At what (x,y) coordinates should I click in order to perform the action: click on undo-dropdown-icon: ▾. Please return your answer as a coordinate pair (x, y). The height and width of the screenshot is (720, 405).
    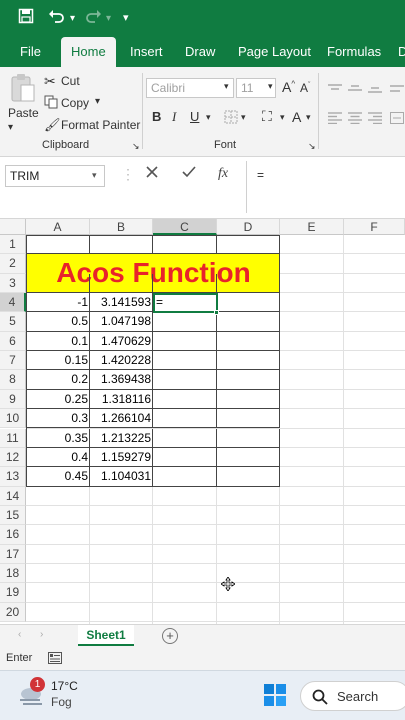
    Looking at the image, I should click on (72, 18).